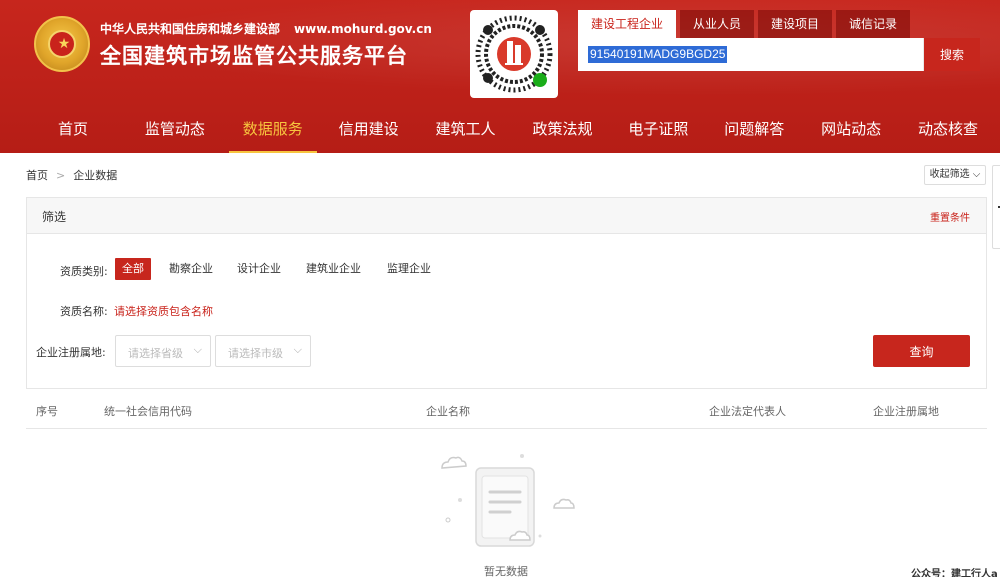 This screenshot has height=577, width=1000. What do you see at coordinates (37, 175) in the screenshot?
I see `breadcrumb-home: 首页` at bounding box center [37, 175].